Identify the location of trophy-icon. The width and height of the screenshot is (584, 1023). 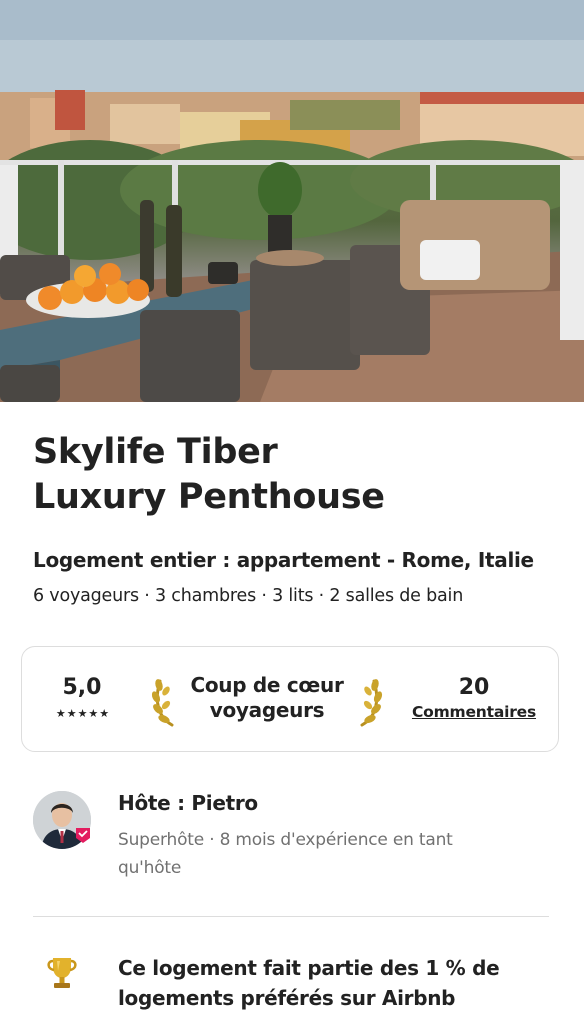
(62, 973).